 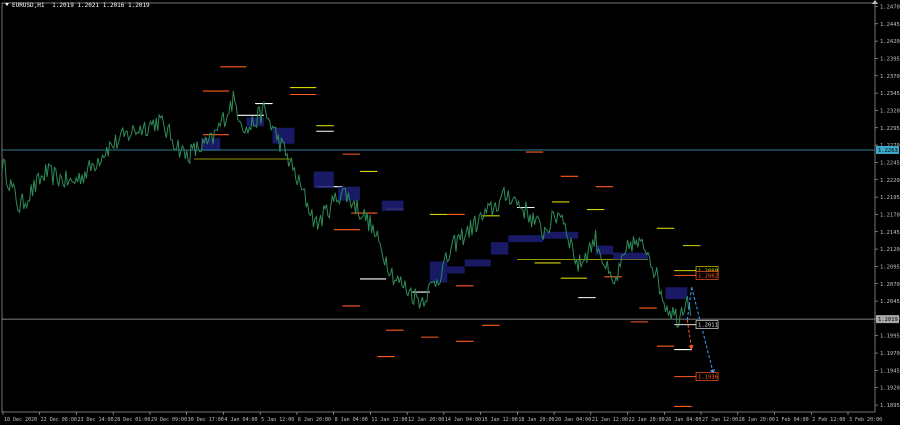 What do you see at coordinates (890, 406) in the screenshot?
I see `price-axis-label: 1.1895` at bounding box center [890, 406].